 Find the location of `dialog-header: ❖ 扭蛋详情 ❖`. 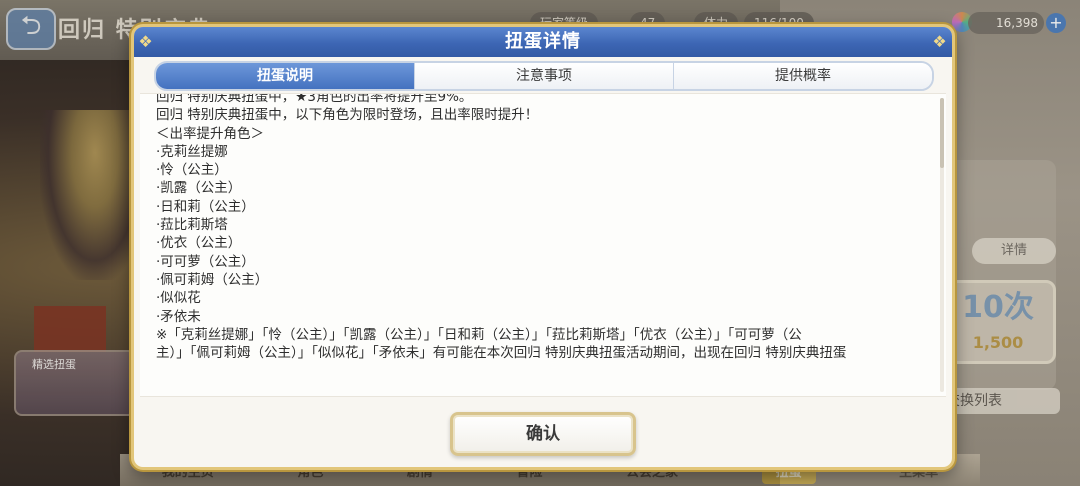

dialog-header: ❖ 扭蛋详情 ❖ is located at coordinates (543, 42).